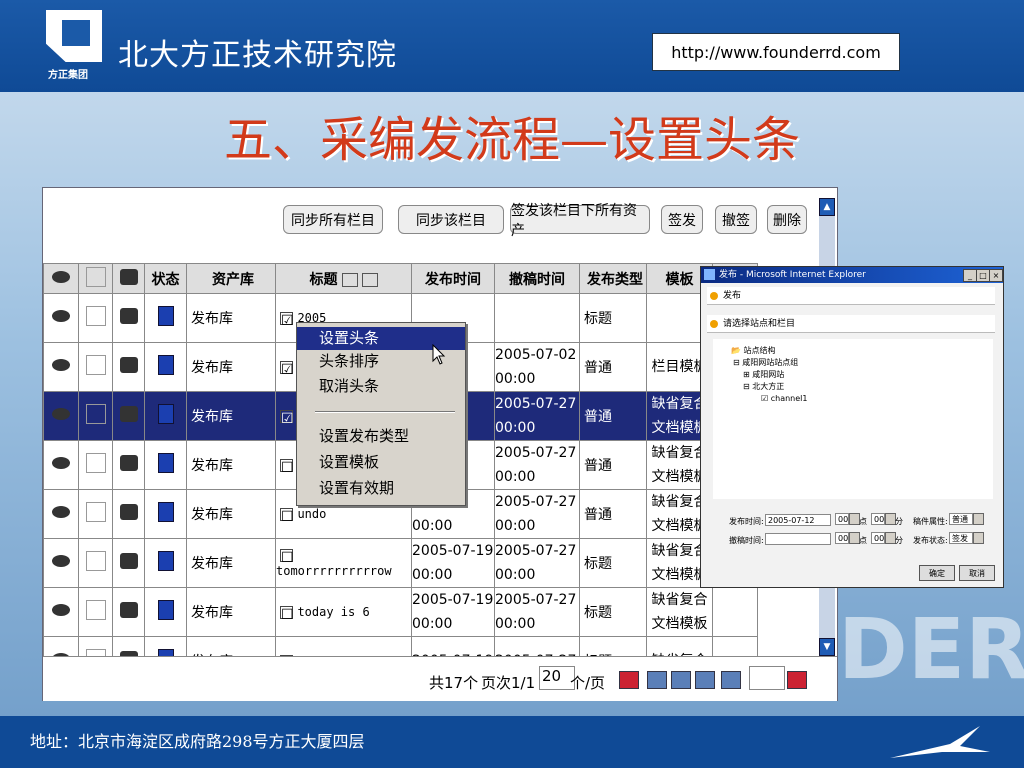 This screenshot has width=1024, height=768. Describe the element at coordinates (842, 519) in the screenshot. I see `publish-hour-select: 00` at that location.